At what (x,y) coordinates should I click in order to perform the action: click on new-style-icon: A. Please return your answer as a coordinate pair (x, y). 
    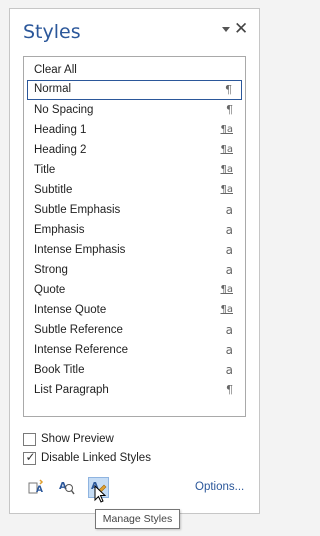
    Looking at the image, I should click on (36, 487).